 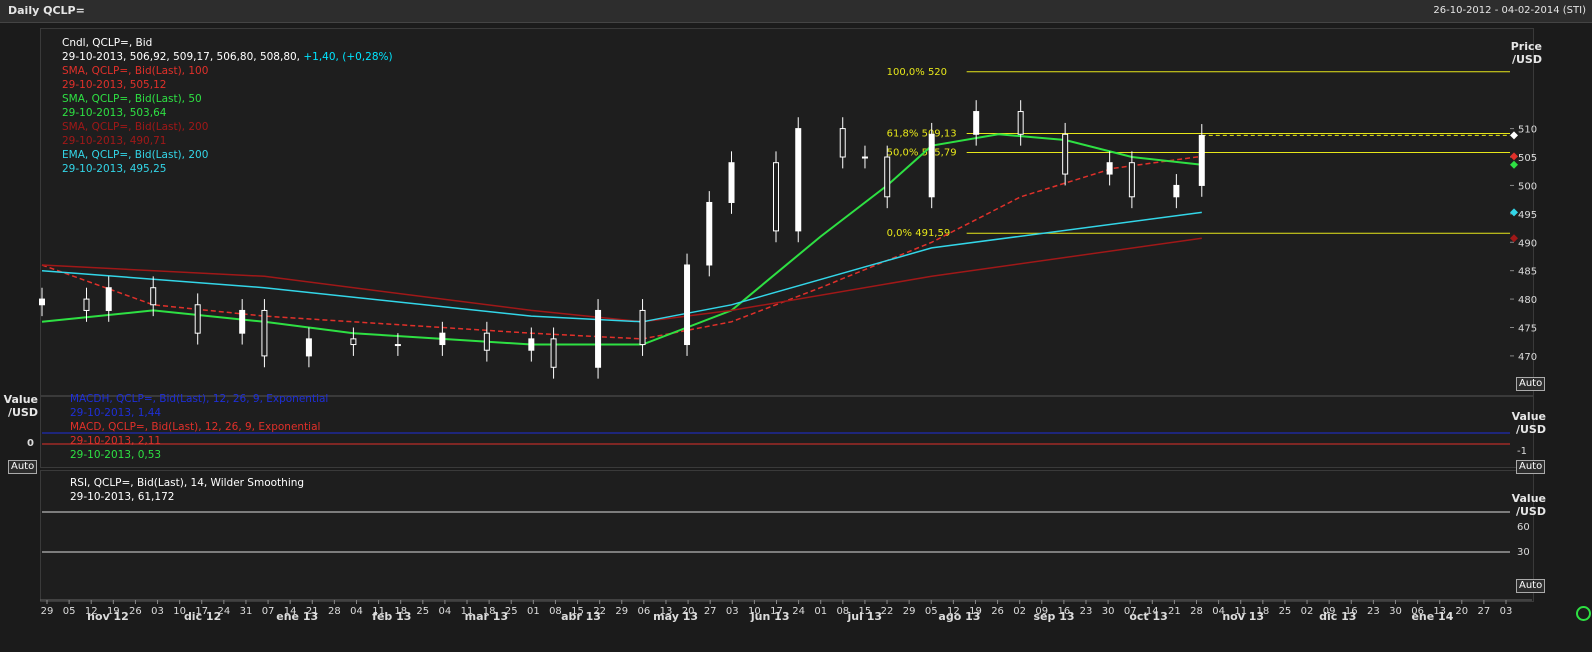 I want to click on x-tick-label: 20, so click(x=1461, y=611).